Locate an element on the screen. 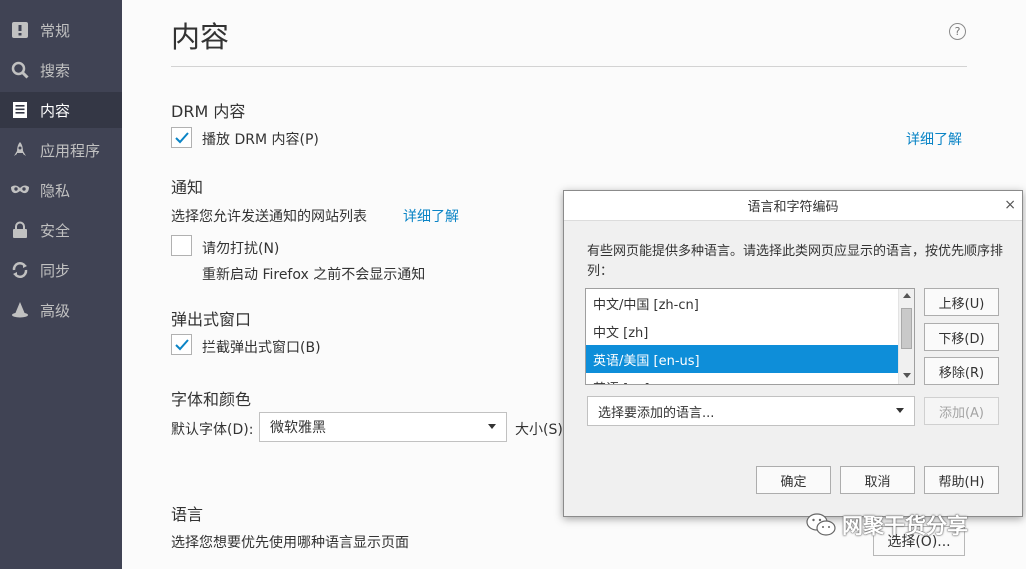 This screenshot has width=1026, height=569. page-title: 内容 is located at coordinates (200, 37).